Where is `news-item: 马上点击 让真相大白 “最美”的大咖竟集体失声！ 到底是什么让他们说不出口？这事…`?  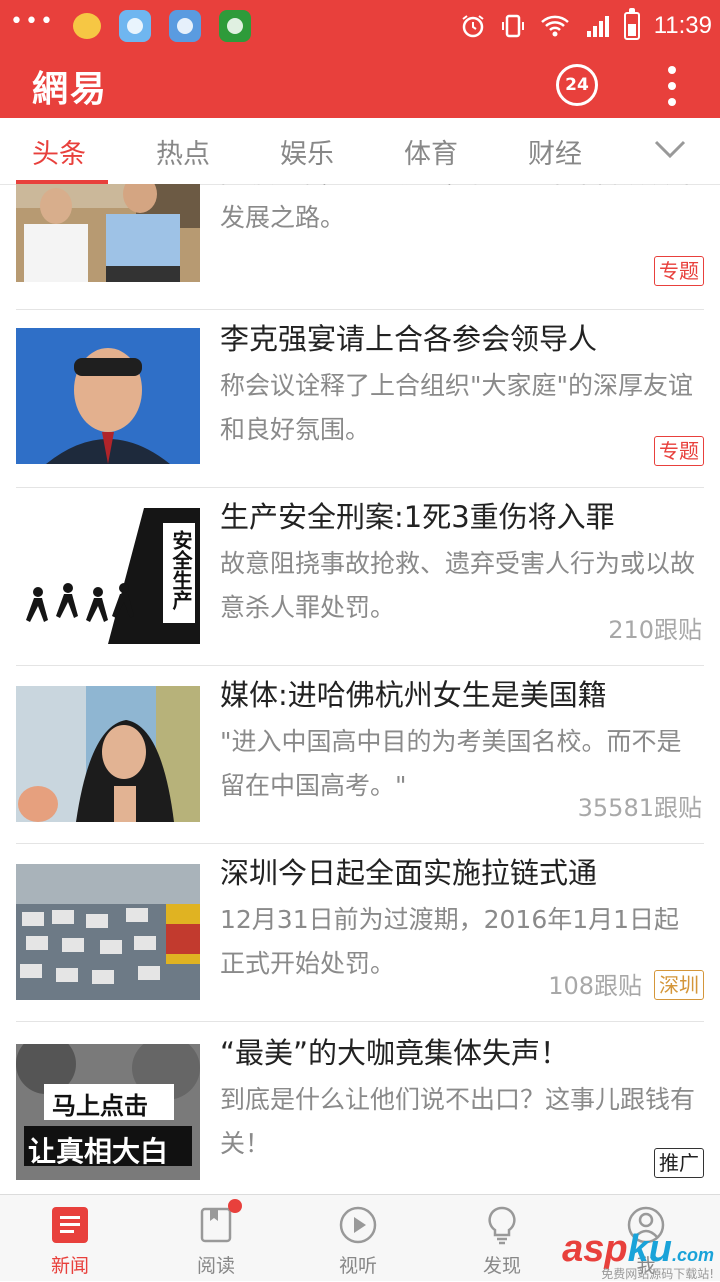 news-item: 马上点击 让真相大白 “最美”的大咖竟集体失声！ 到底是什么让他们说不出口？这事… is located at coordinates (360, 1108).